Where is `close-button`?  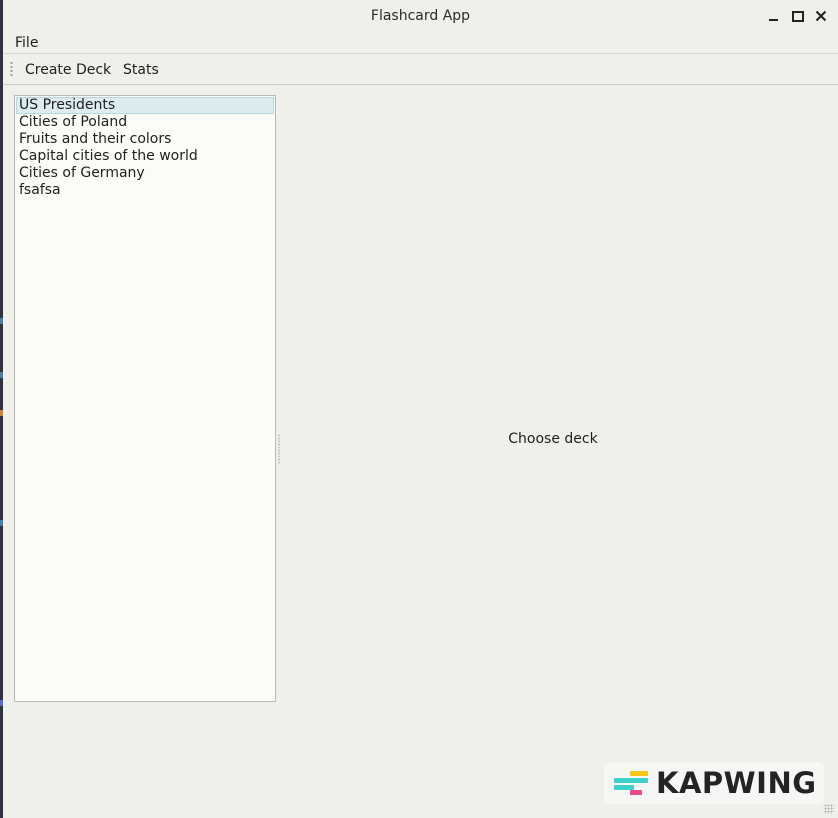 close-button is located at coordinates (821, 16).